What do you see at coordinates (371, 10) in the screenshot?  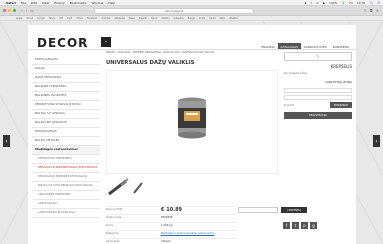 I see `tabs-icon: ⧉` at bounding box center [371, 10].